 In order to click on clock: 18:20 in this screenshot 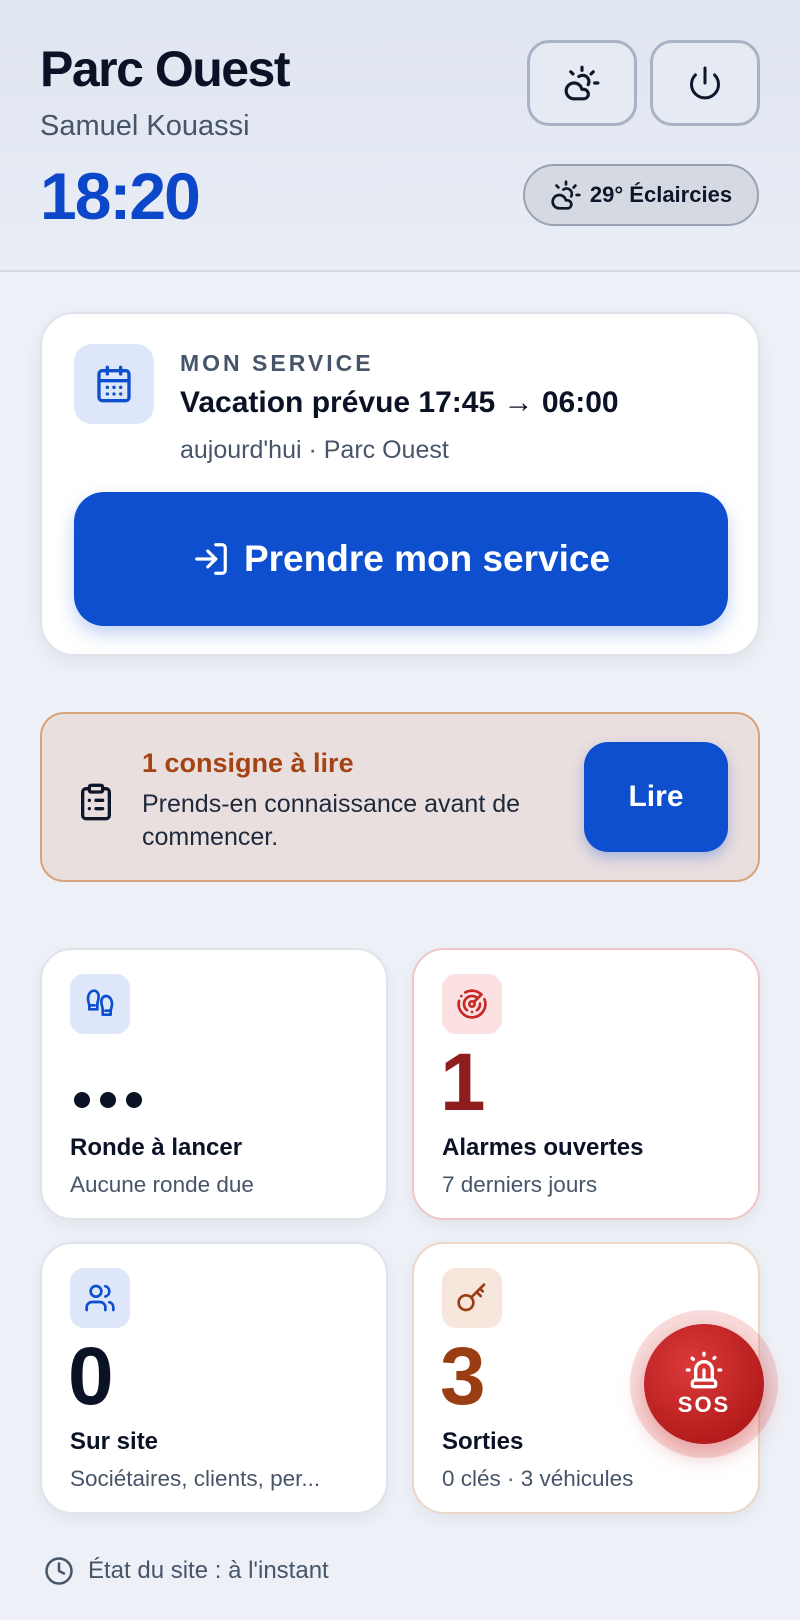, I will do `click(120, 196)`.